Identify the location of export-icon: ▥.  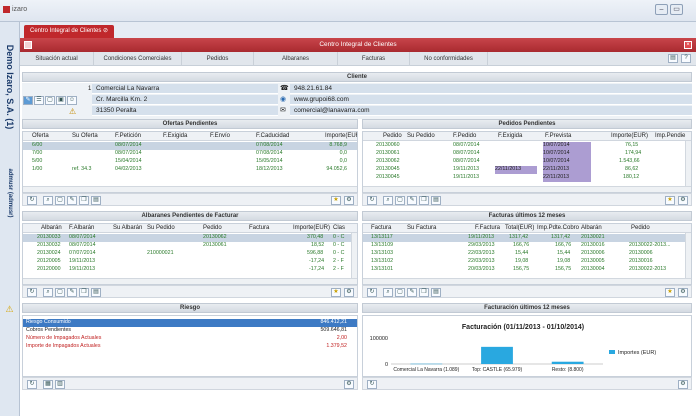
(60, 384).